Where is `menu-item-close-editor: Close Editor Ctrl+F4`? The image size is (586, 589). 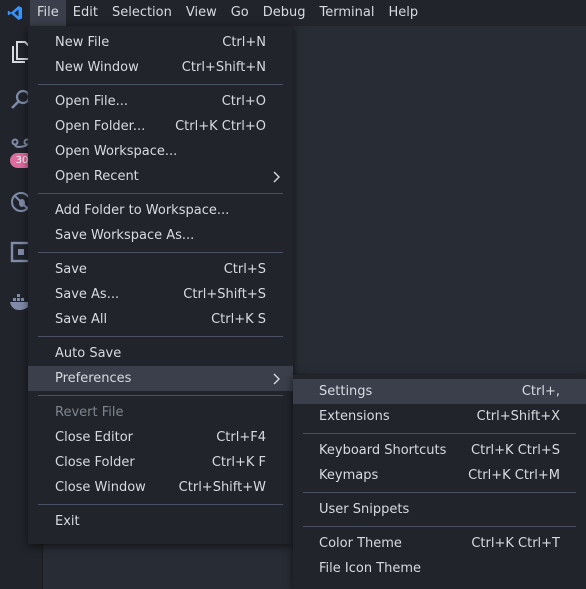 menu-item-close-editor: Close Editor Ctrl+F4 is located at coordinates (160, 437).